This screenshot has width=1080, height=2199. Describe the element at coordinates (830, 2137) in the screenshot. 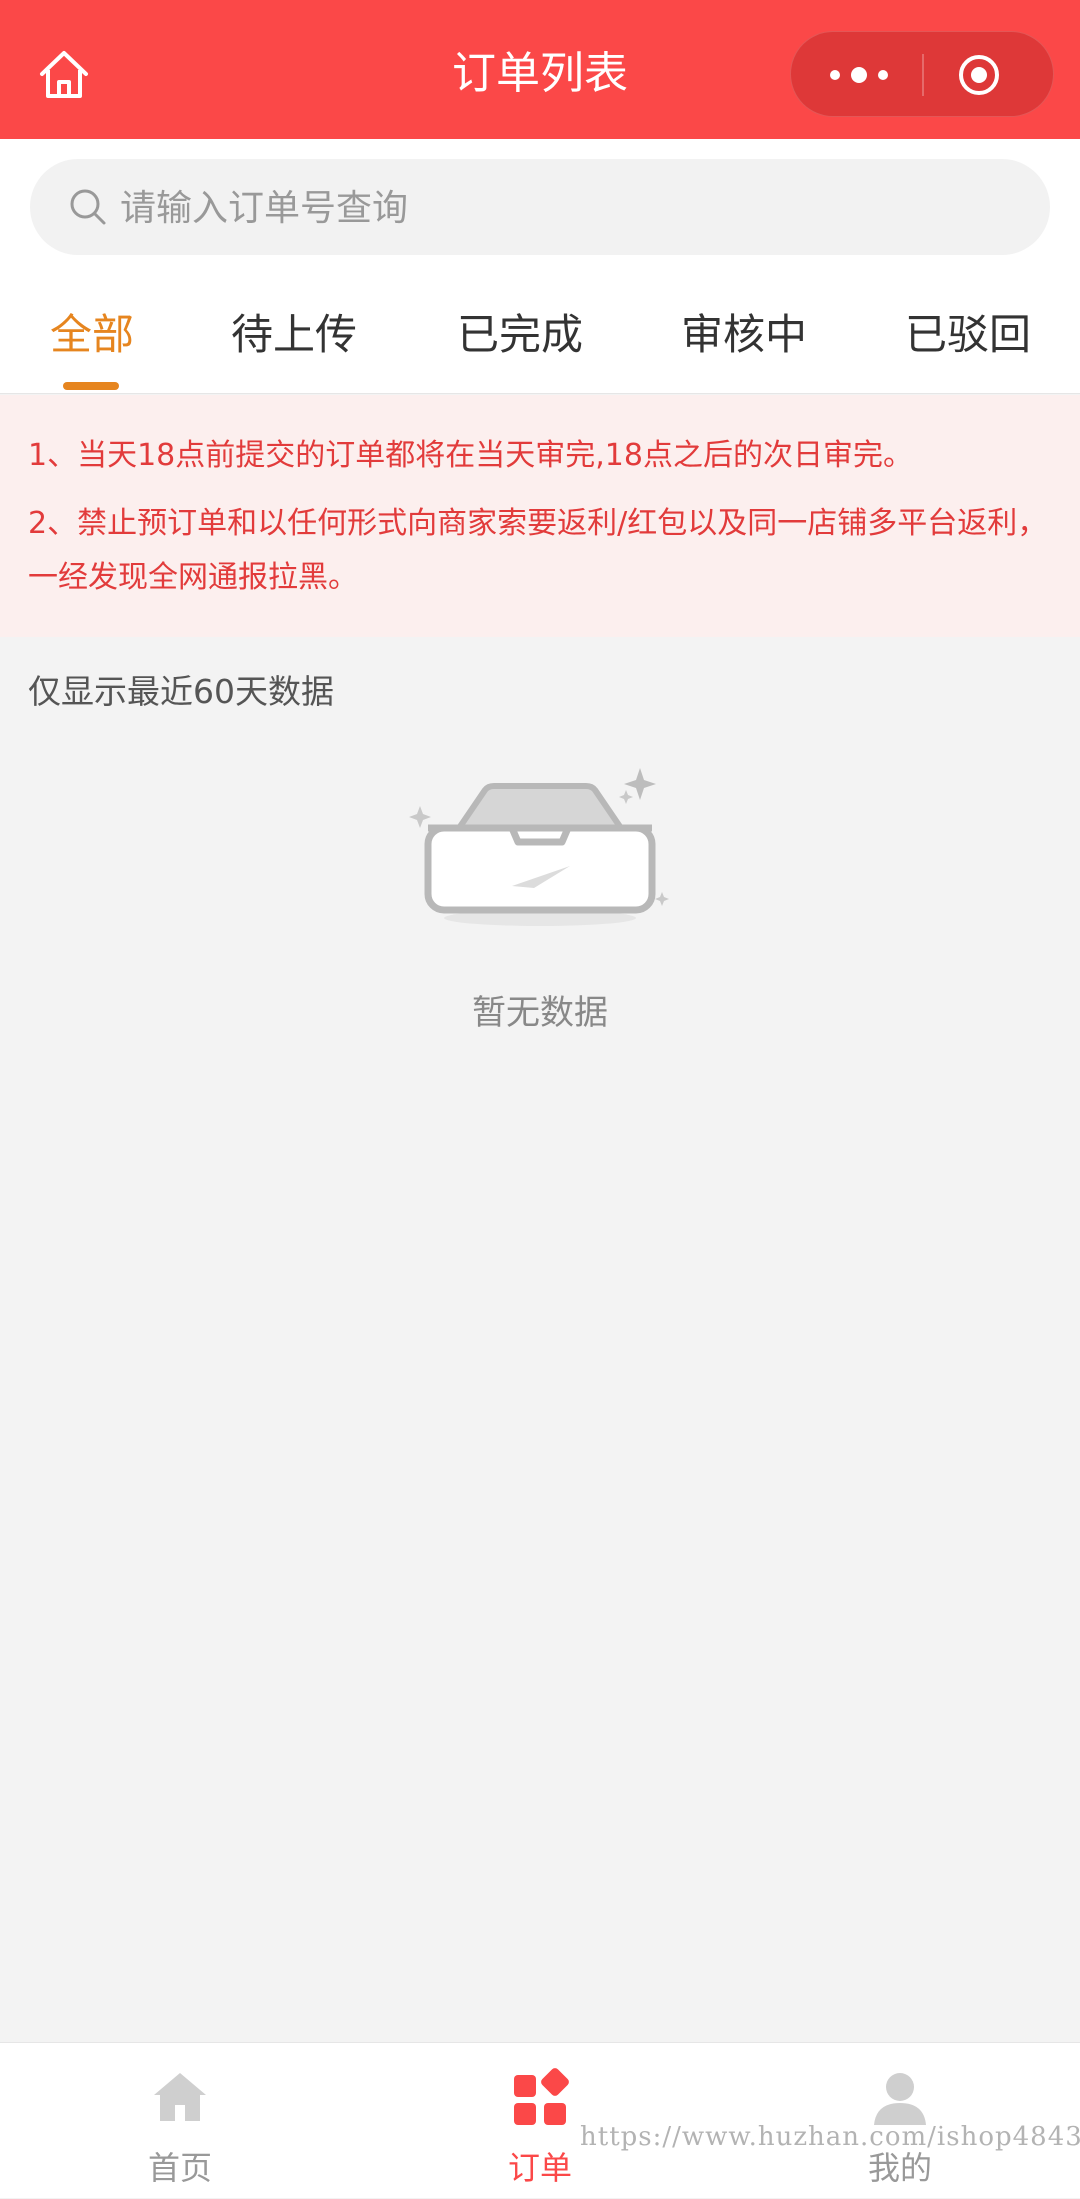

I see `watermark: https://www.huzhan.com/ishop48431` at that location.